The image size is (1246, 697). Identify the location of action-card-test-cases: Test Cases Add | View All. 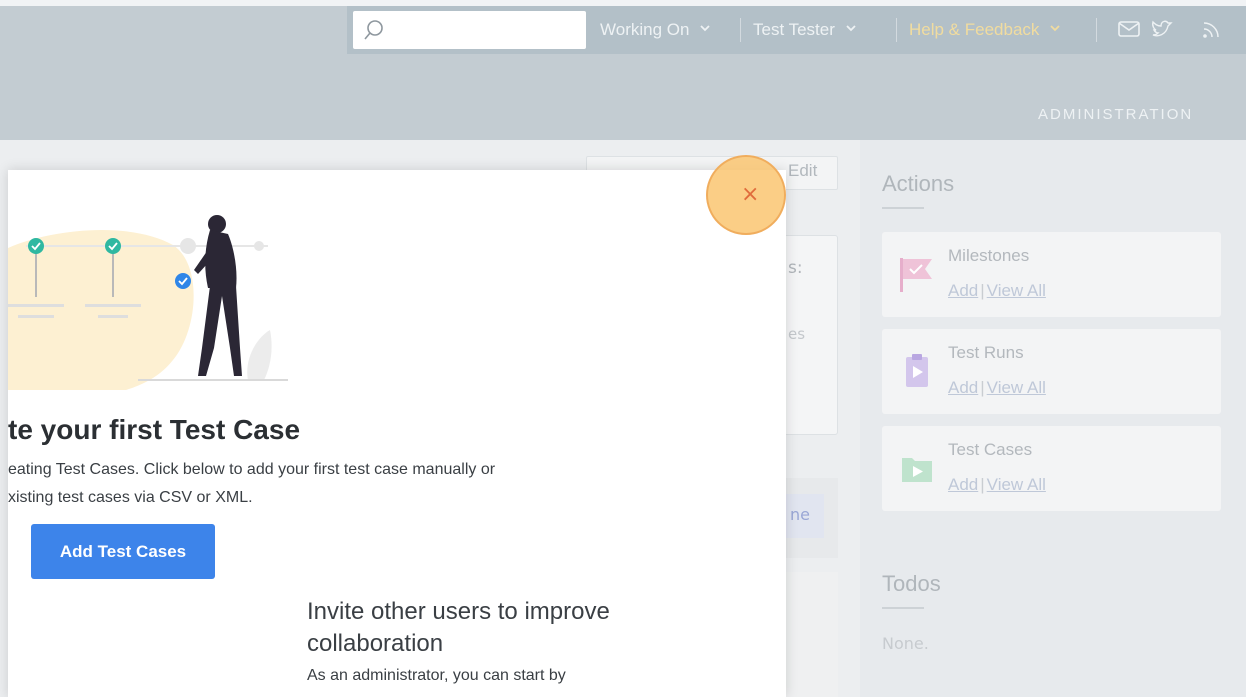
(1051, 468).